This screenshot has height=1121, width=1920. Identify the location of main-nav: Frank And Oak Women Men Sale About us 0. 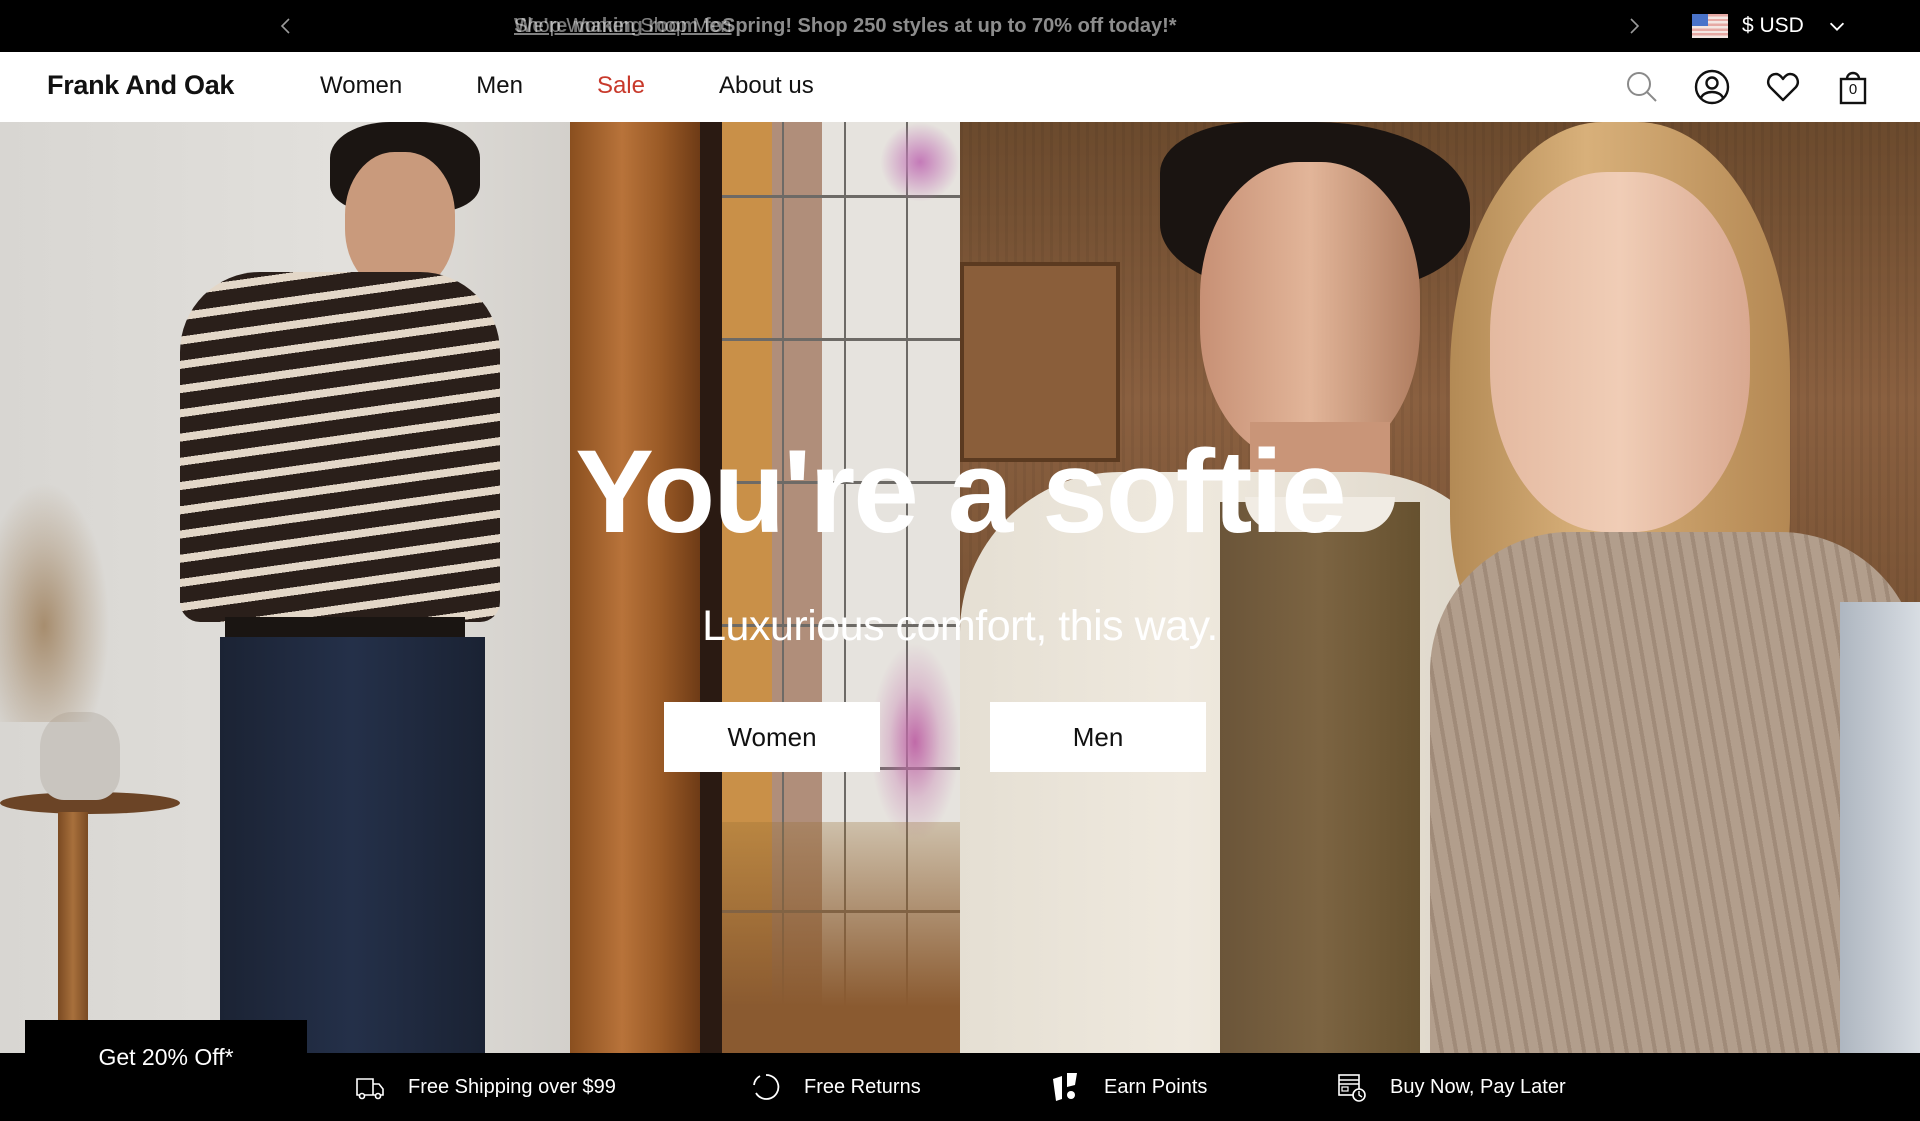
(960, 87).